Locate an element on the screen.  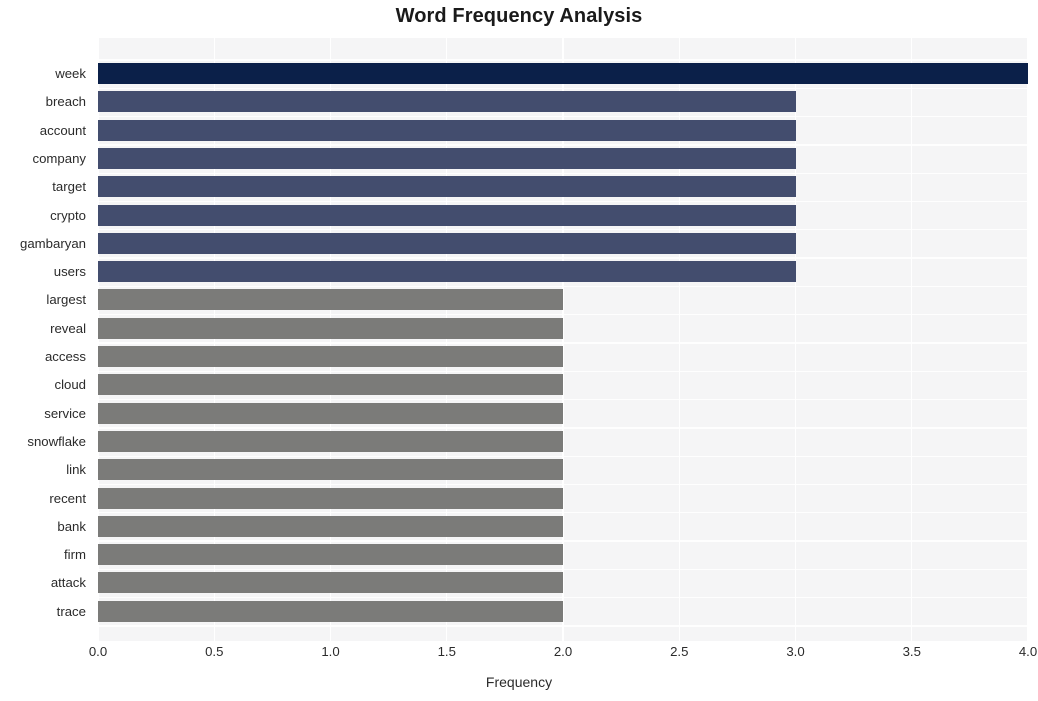
x-tick-label-3.5: 3.5 is located at coordinates (911, 651).